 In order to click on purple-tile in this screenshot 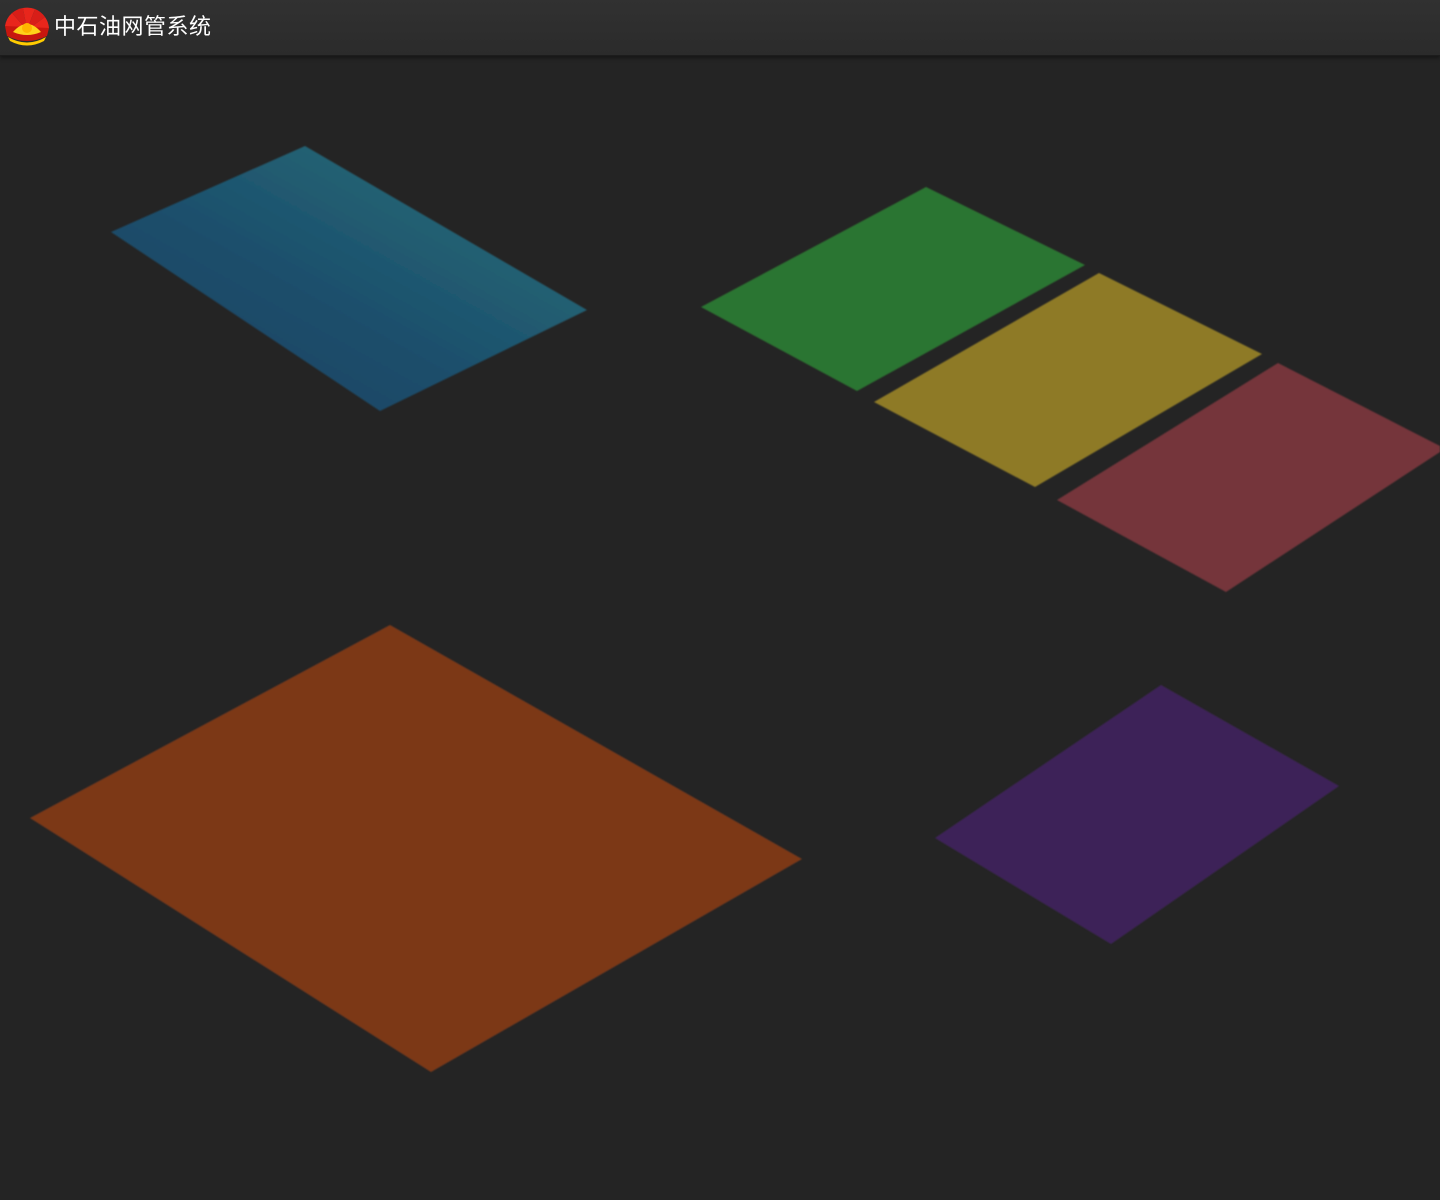, I will do `click(1137, 814)`.